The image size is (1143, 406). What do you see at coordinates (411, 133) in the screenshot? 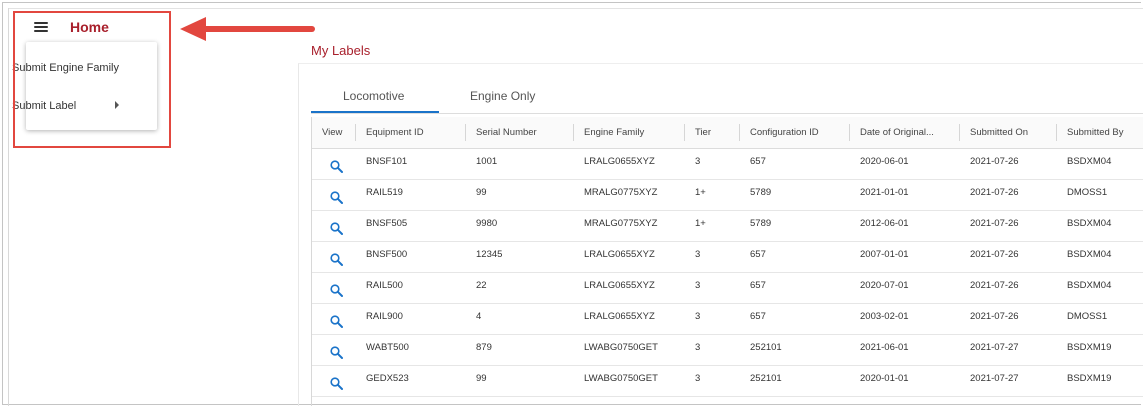
I see `column-header-equipment-id: Equipment ID` at bounding box center [411, 133].